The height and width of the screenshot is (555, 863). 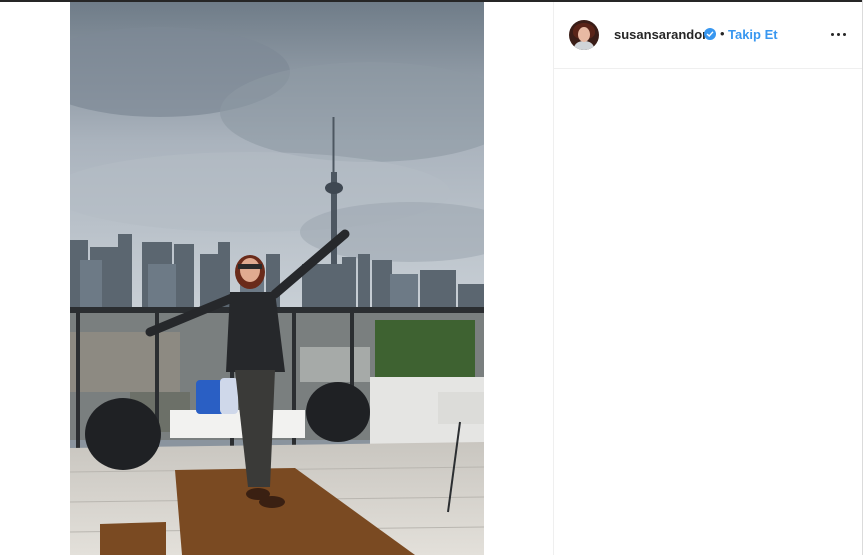 I want to click on verified-badge-icon, so click(x=710, y=34).